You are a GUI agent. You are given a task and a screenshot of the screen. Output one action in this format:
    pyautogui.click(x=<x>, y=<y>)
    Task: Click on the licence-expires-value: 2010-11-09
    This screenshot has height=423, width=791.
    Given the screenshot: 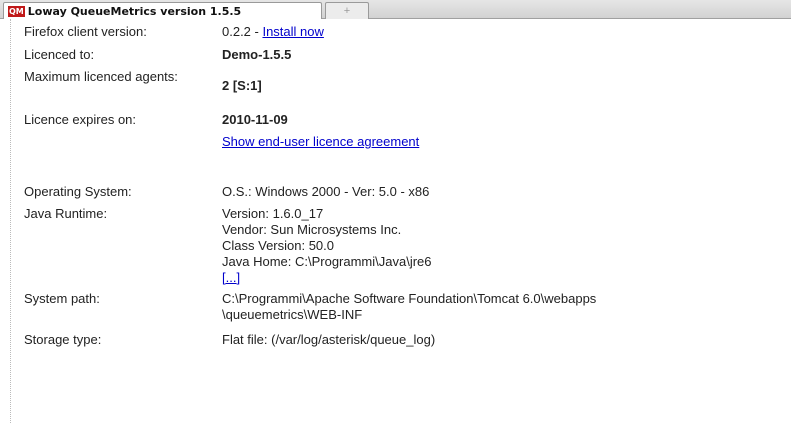 What is the action you would take?
    pyautogui.click(x=502, y=120)
    